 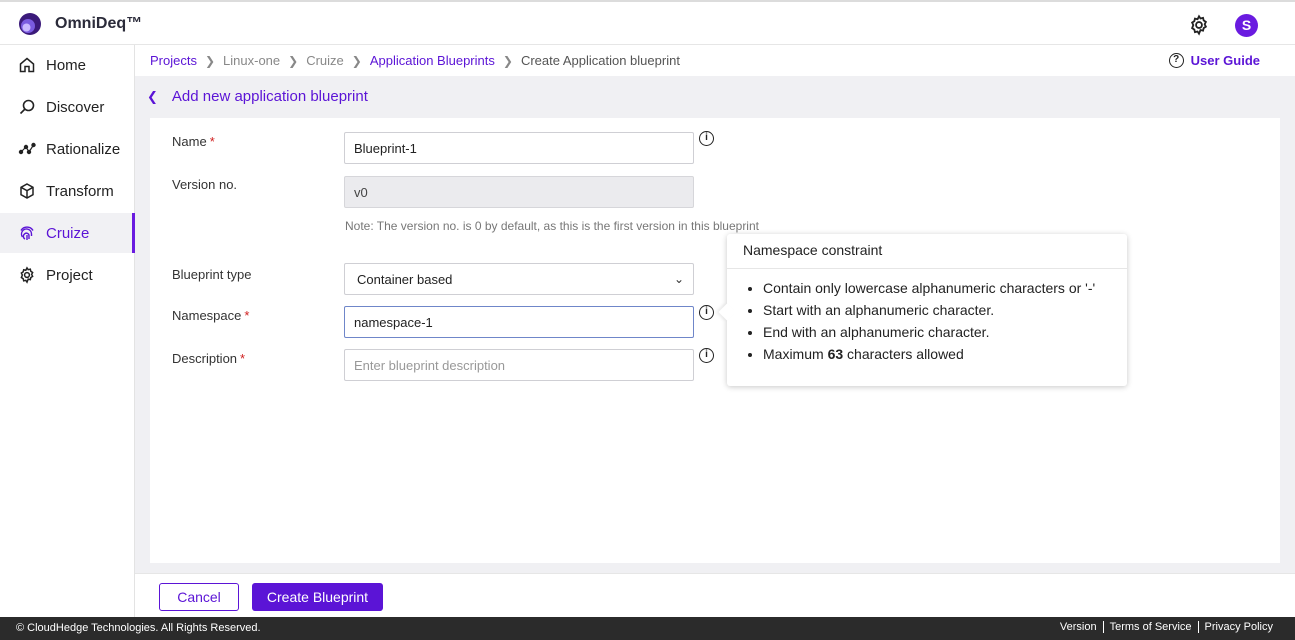 What do you see at coordinates (813, 250) in the screenshot?
I see `tooltip-title: Namespace constraint` at bounding box center [813, 250].